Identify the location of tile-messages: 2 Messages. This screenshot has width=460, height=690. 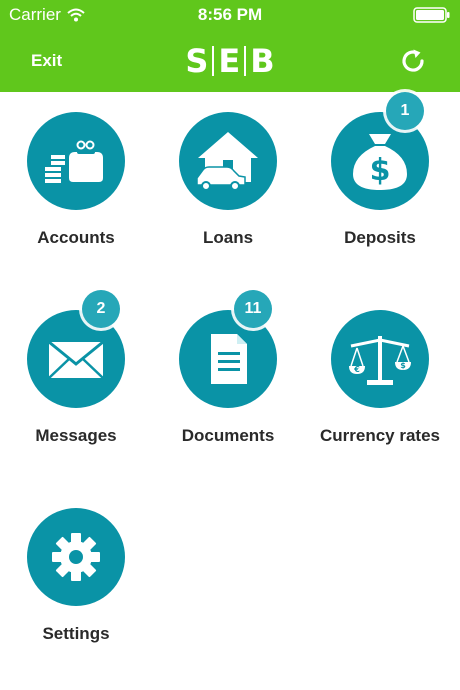
(76, 385).